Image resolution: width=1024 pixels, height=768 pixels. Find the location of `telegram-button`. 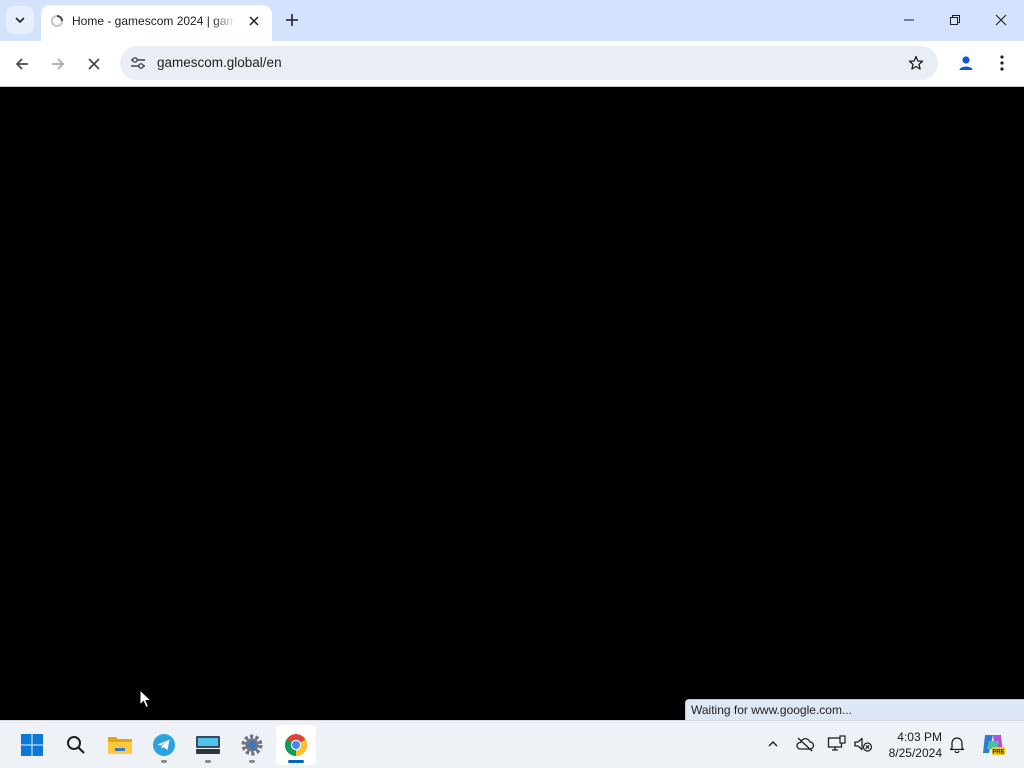

telegram-button is located at coordinates (164, 745).